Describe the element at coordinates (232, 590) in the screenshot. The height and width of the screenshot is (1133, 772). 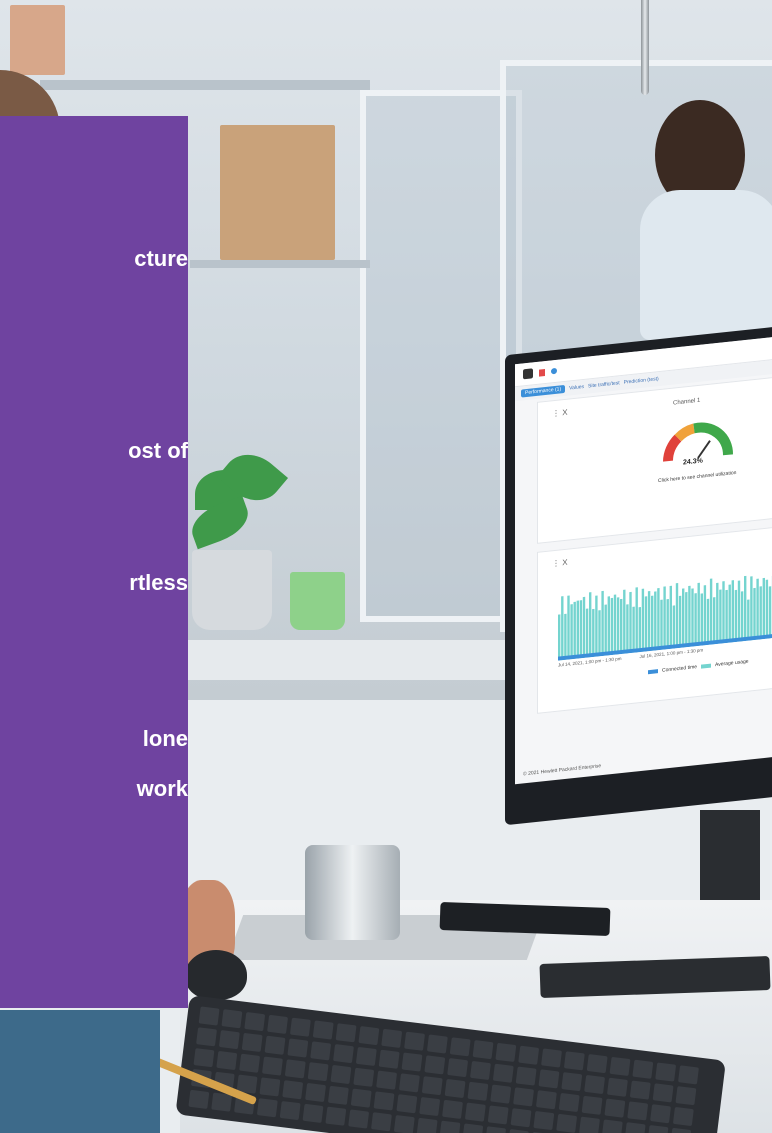
I see `plant-pot` at that location.